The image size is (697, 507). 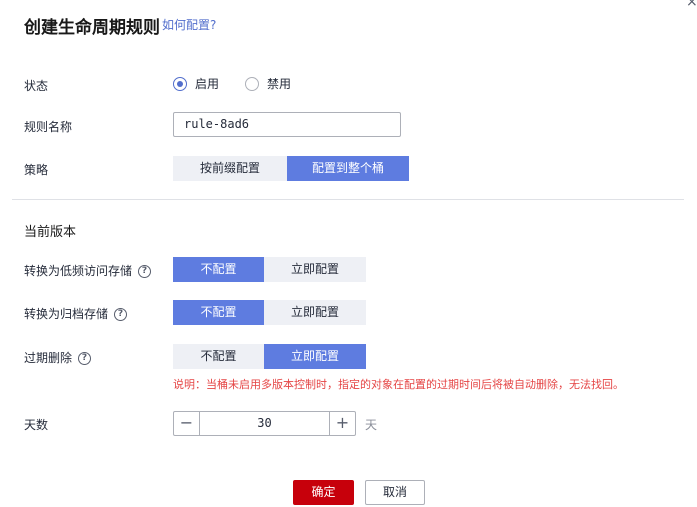 What do you see at coordinates (230, 168) in the screenshot?
I see `policy-prefix-button: 按前缀配置` at bounding box center [230, 168].